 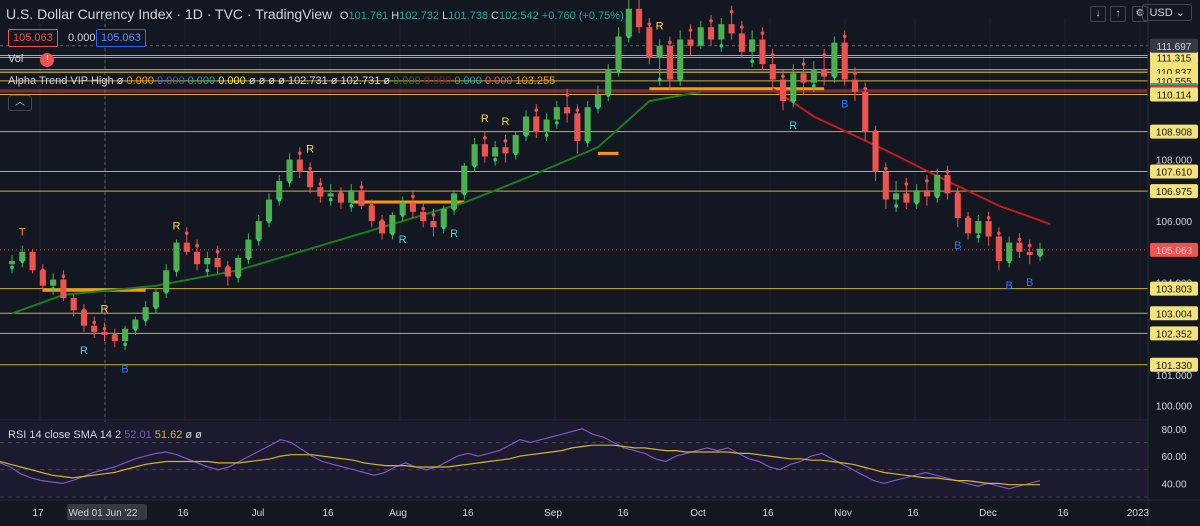 What do you see at coordinates (31, 60) in the screenshot?
I see `vol-indicator: Vol !` at bounding box center [31, 60].